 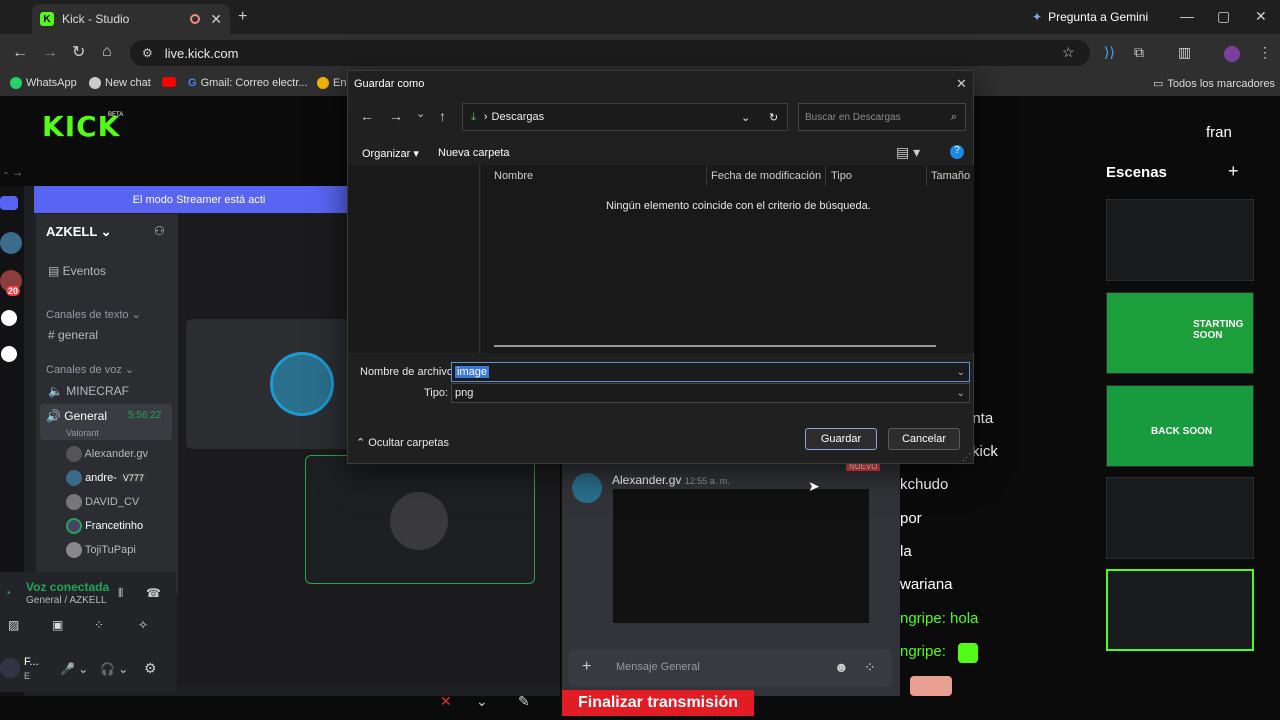 I want to click on path-bar: ⤓ › Descargas ⌄ ↻, so click(x=625, y=117).